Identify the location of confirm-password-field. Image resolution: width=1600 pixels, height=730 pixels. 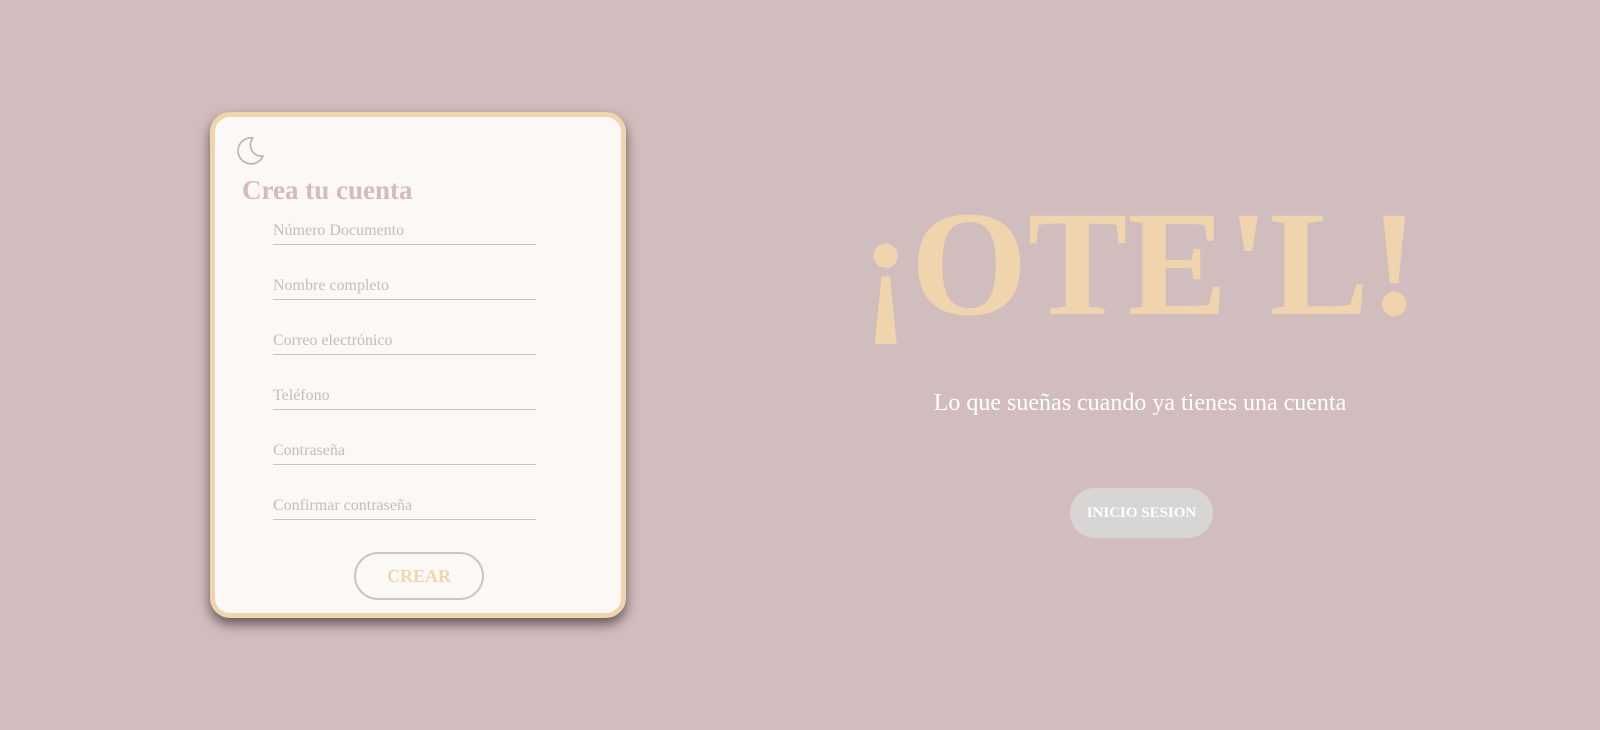
(404, 507).